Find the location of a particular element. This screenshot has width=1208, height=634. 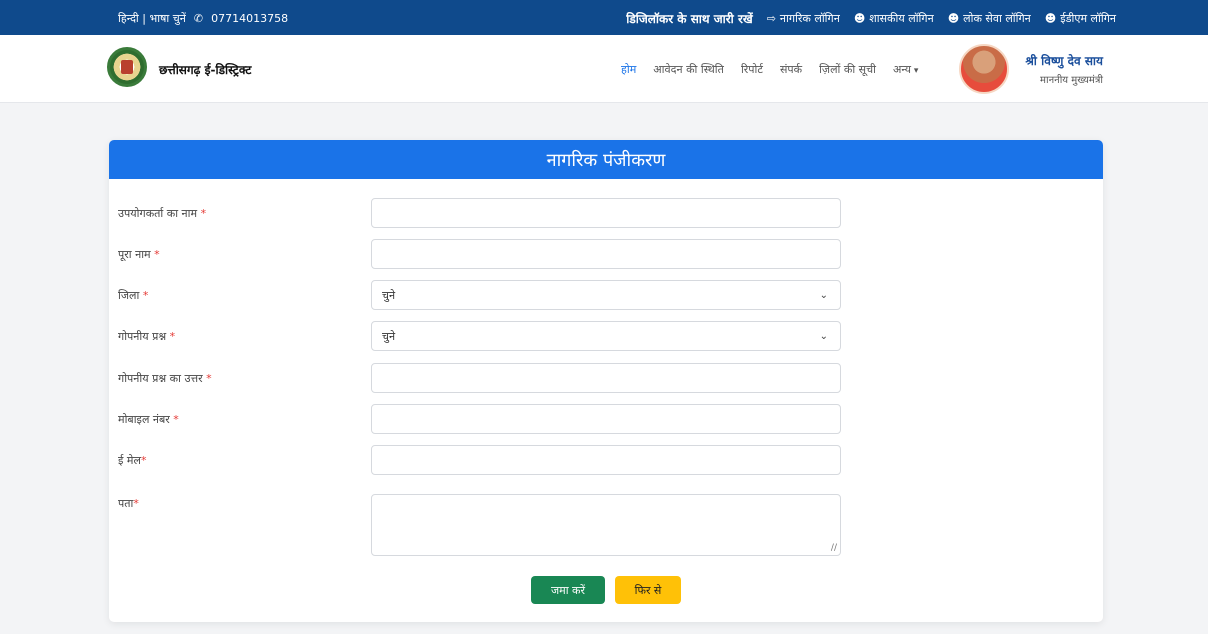

district-label: जिला * is located at coordinates (133, 295).